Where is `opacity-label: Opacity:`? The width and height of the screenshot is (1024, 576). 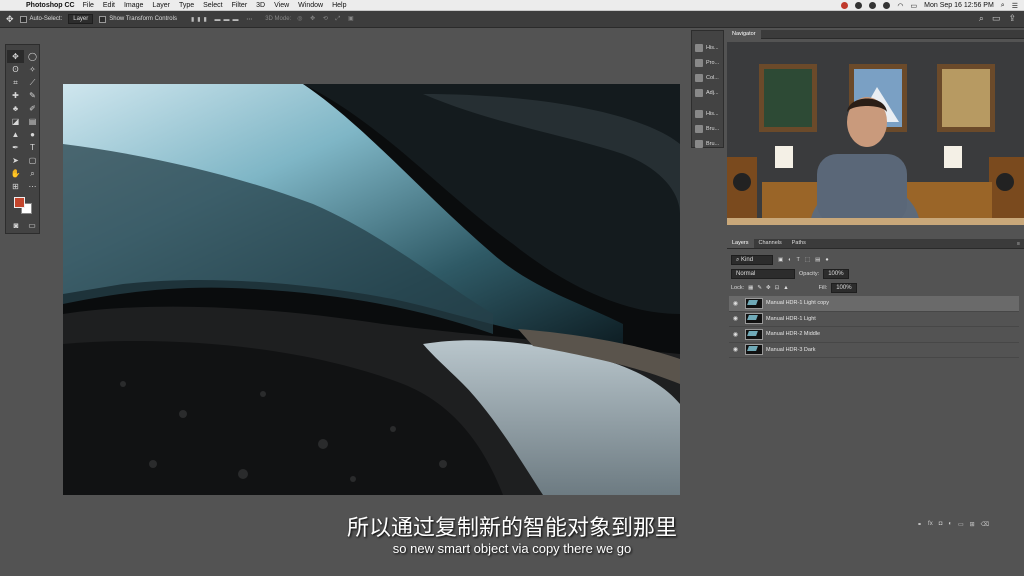
opacity-label: Opacity: is located at coordinates (809, 274).